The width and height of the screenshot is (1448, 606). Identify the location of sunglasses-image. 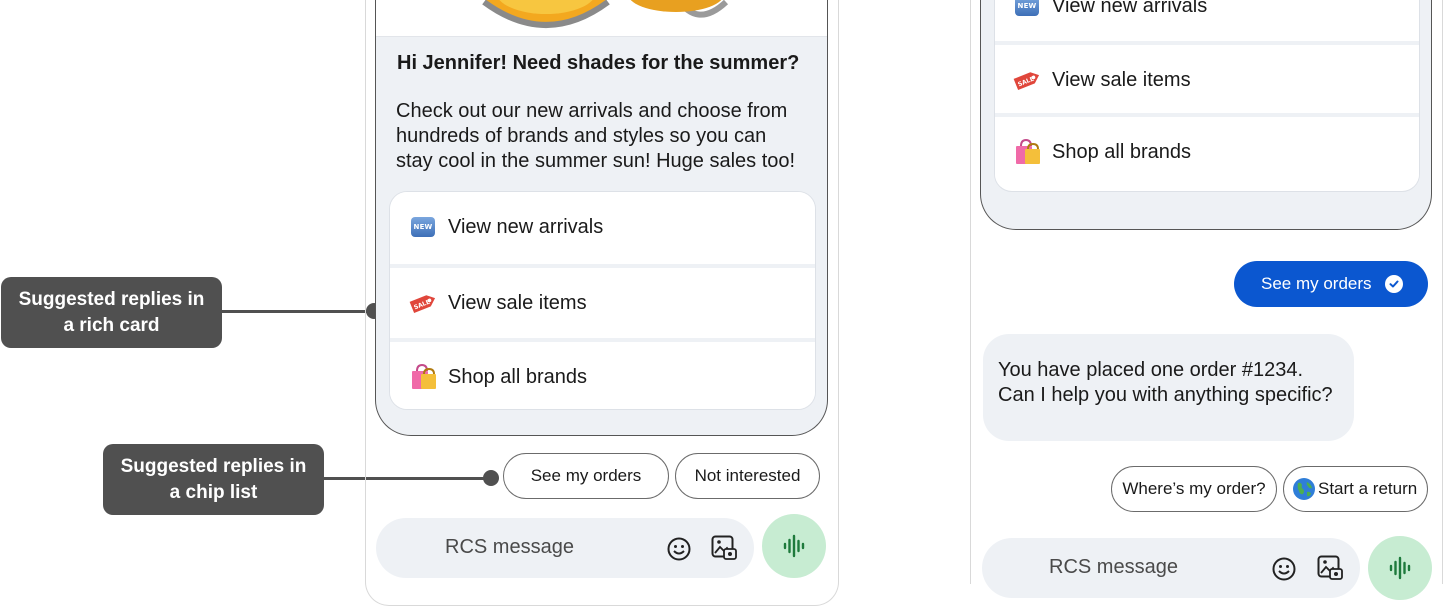
(605, 14).